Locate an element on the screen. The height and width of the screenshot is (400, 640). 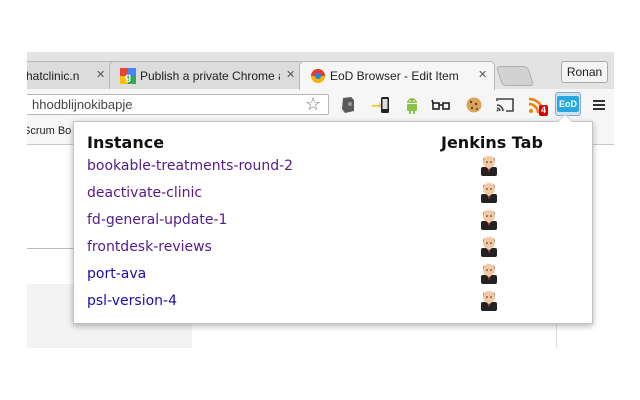
rss-unread-badge: 4 is located at coordinates (544, 110).